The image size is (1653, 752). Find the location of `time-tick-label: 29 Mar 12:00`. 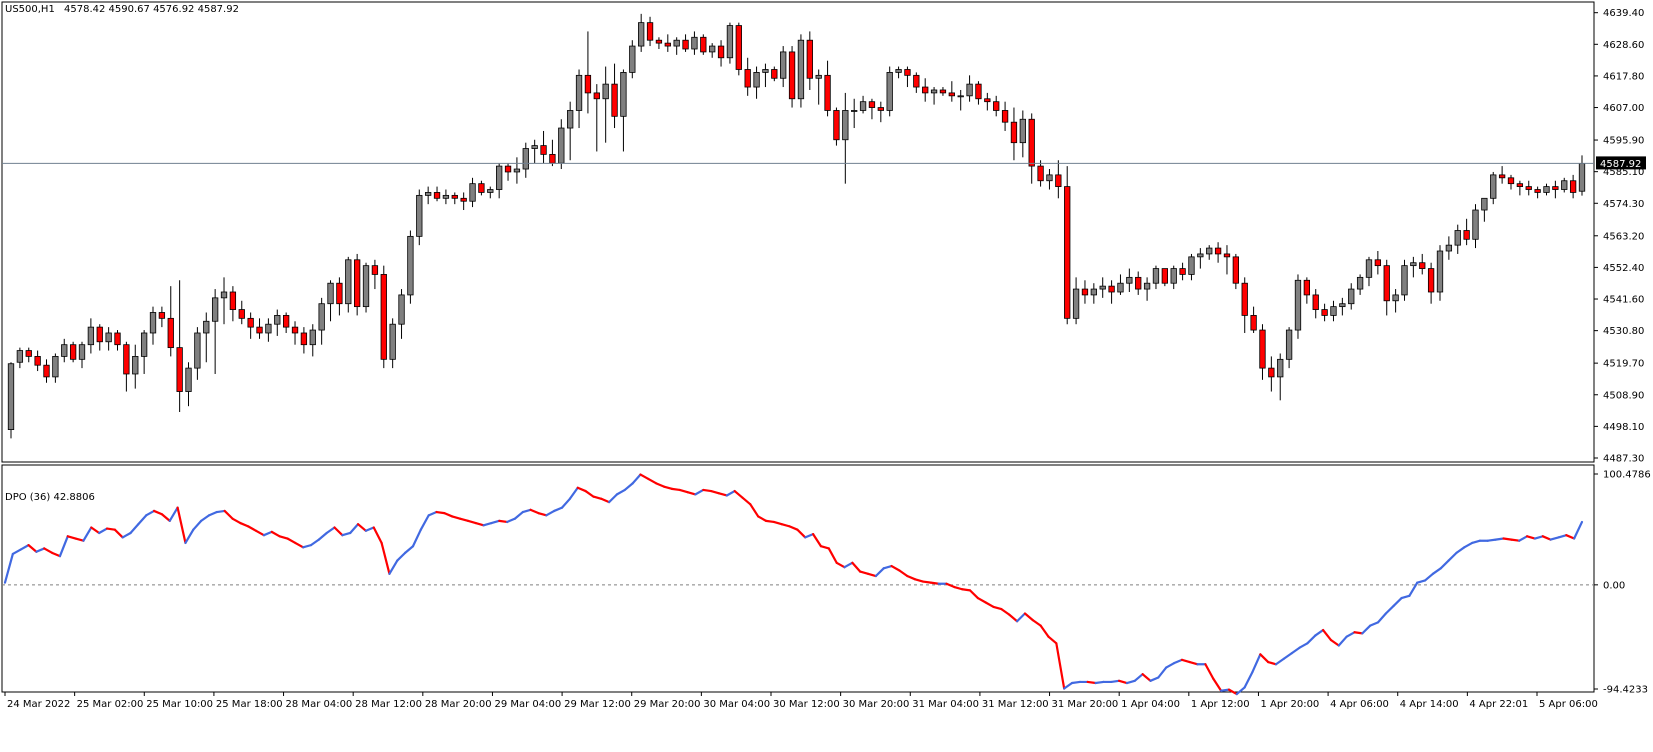

time-tick-label: 29 Mar 12:00 is located at coordinates (597, 704).